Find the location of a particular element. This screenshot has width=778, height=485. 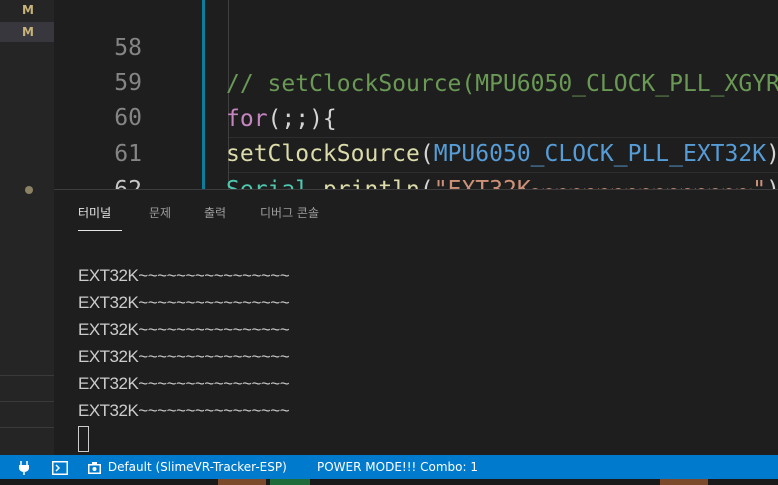

active-tab-indicator is located at coordinates (100, 230).